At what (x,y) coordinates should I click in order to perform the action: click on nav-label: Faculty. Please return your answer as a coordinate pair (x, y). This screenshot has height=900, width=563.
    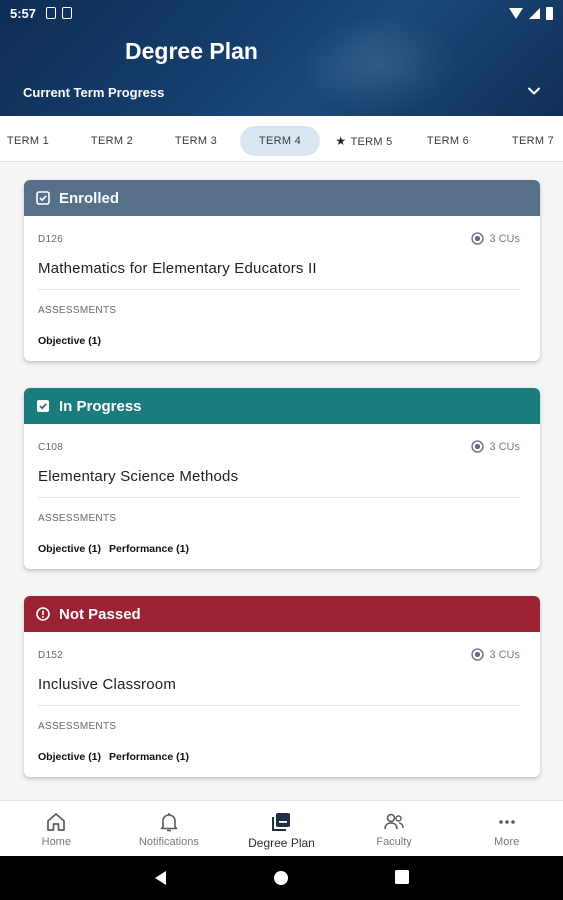
    Looking at the image, I should click on (394, 842).